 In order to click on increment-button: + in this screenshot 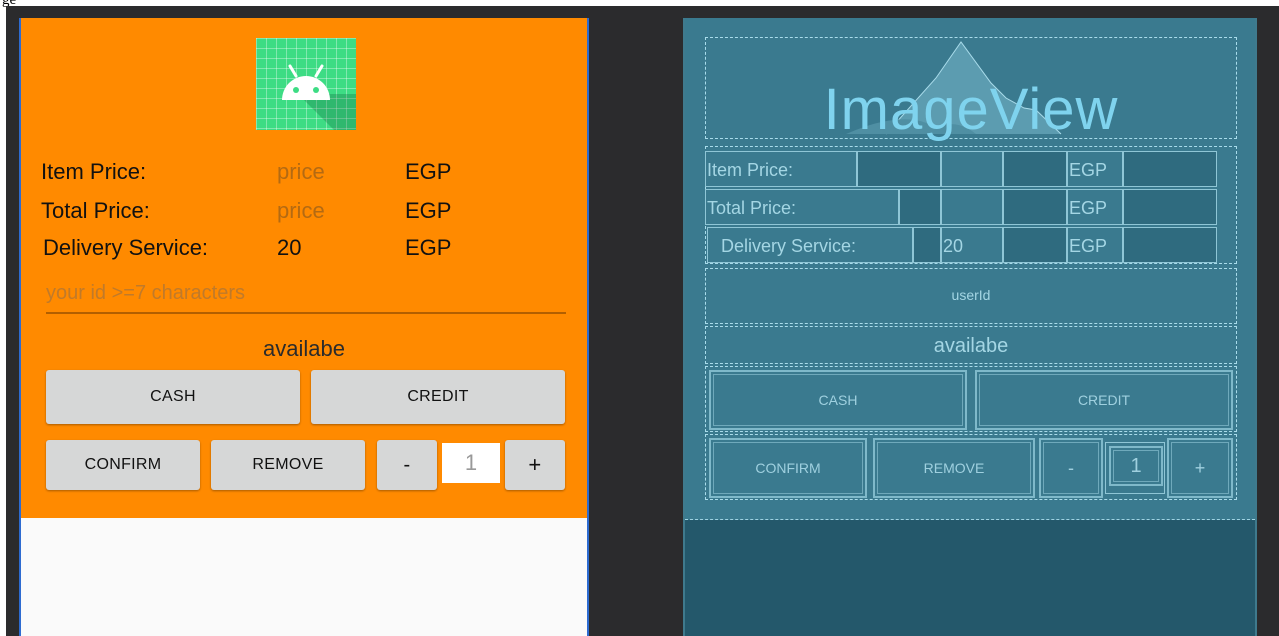, I will do `click(535, 465)`.